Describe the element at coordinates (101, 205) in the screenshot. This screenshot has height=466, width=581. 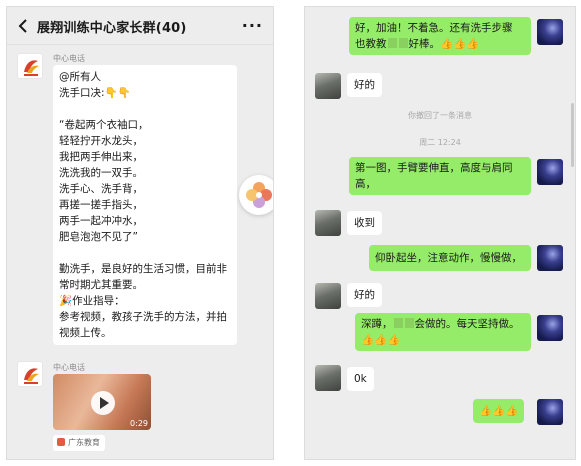
I see `message-text-line: 再搓一搓手指头，` at that location.